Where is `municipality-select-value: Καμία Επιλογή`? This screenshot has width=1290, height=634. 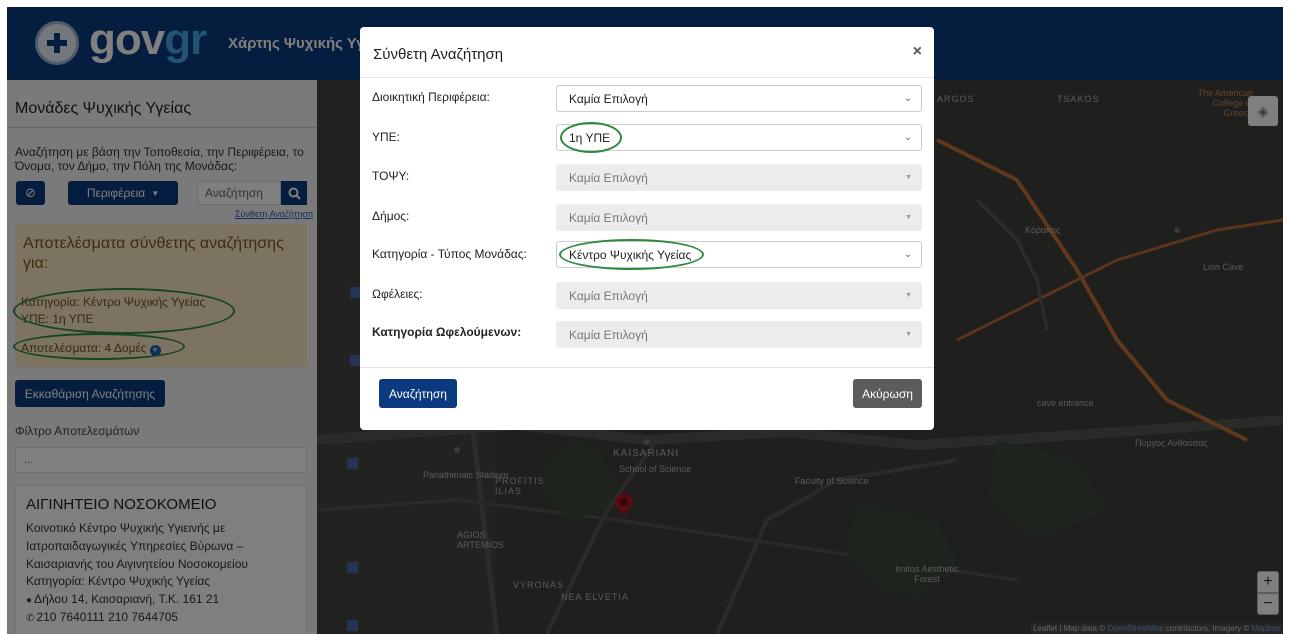 municipality-select-value: Καμία Επιλογή is located at coordinates (608, 217).